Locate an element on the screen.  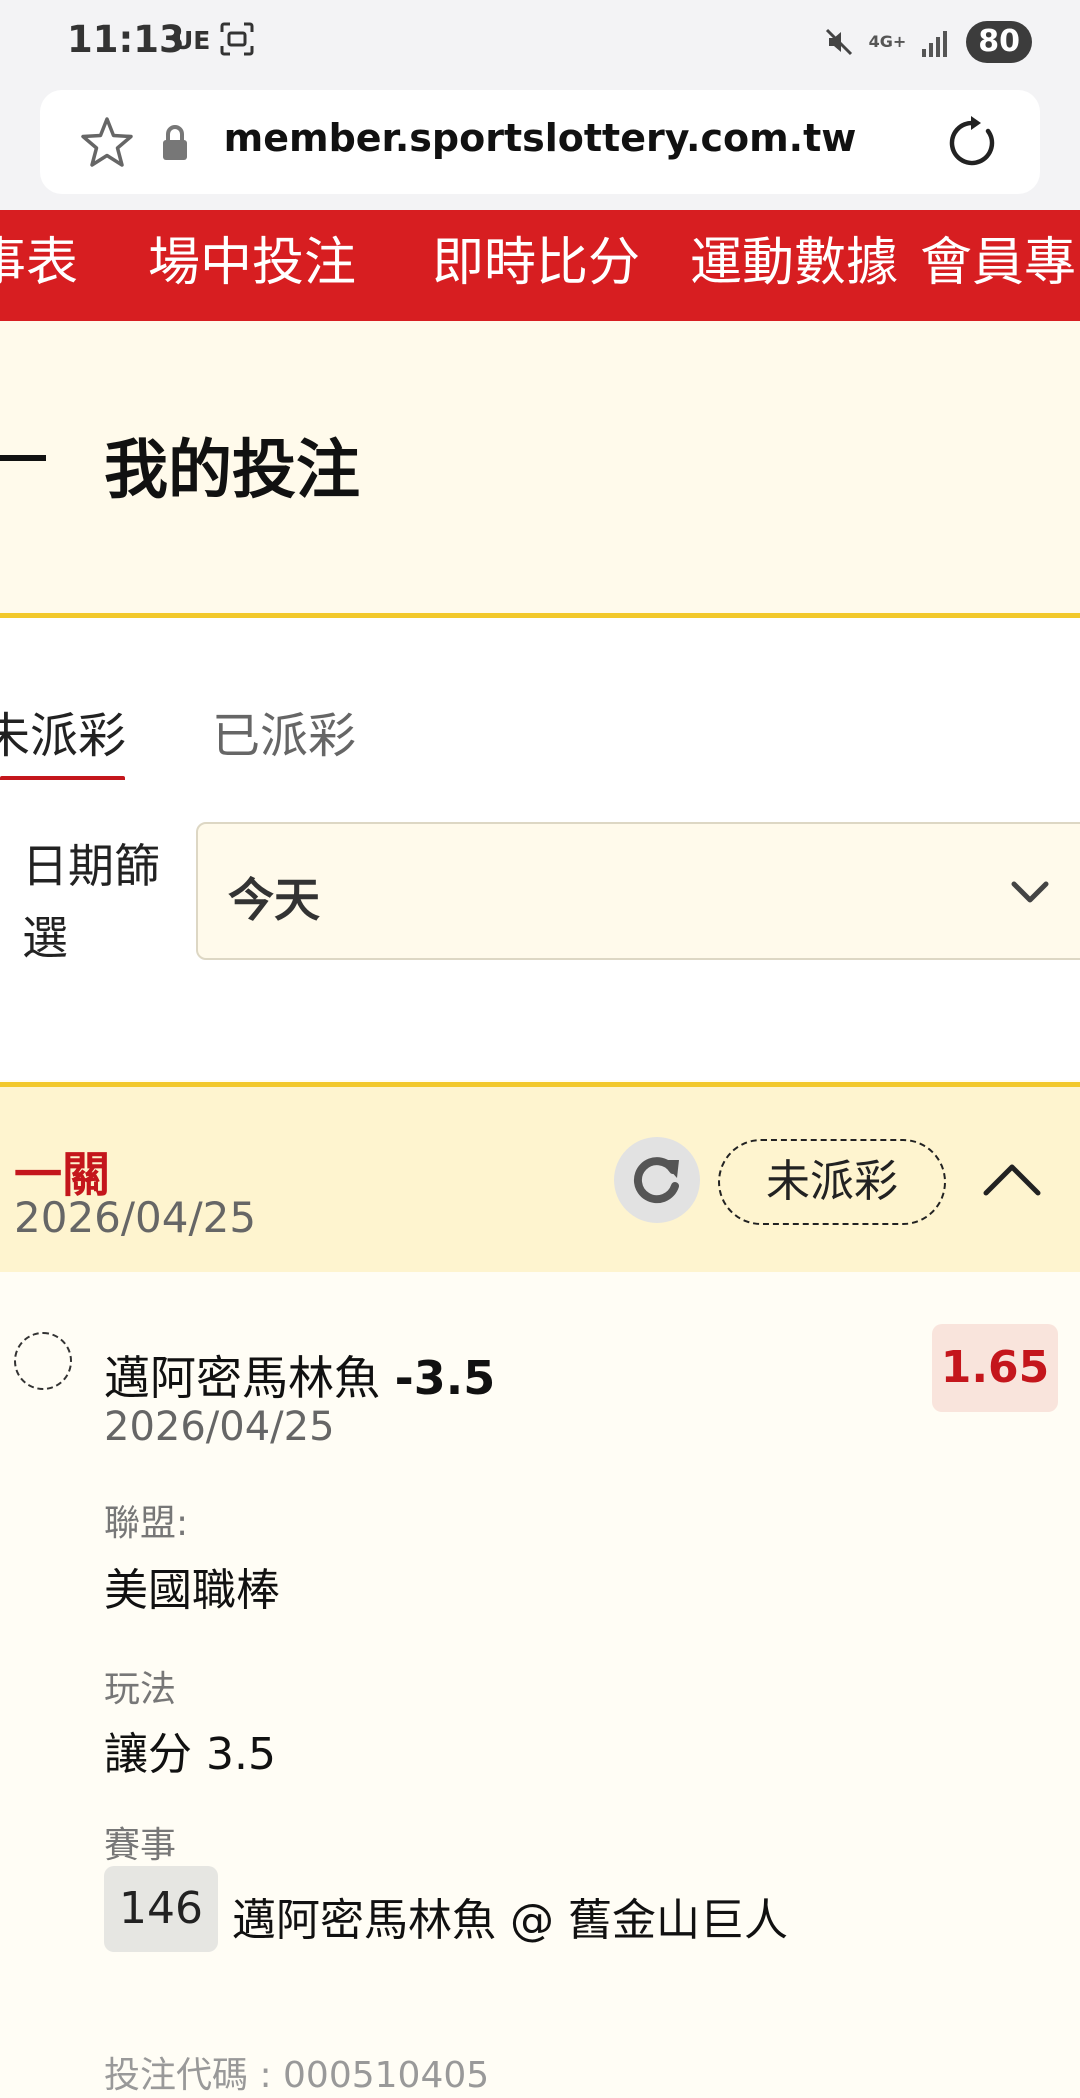
chevron-down-icon is located at coordinates (1030, 892).